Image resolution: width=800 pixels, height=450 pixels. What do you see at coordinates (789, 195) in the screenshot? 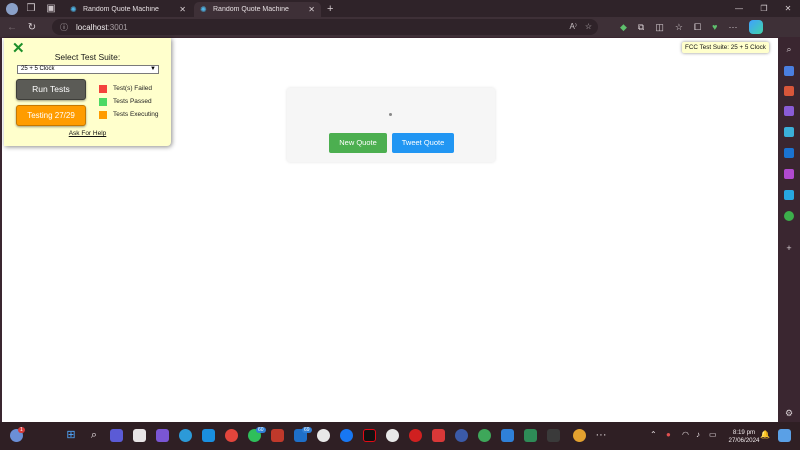
I see `telegram-icon` at bounding box center [789, 195].